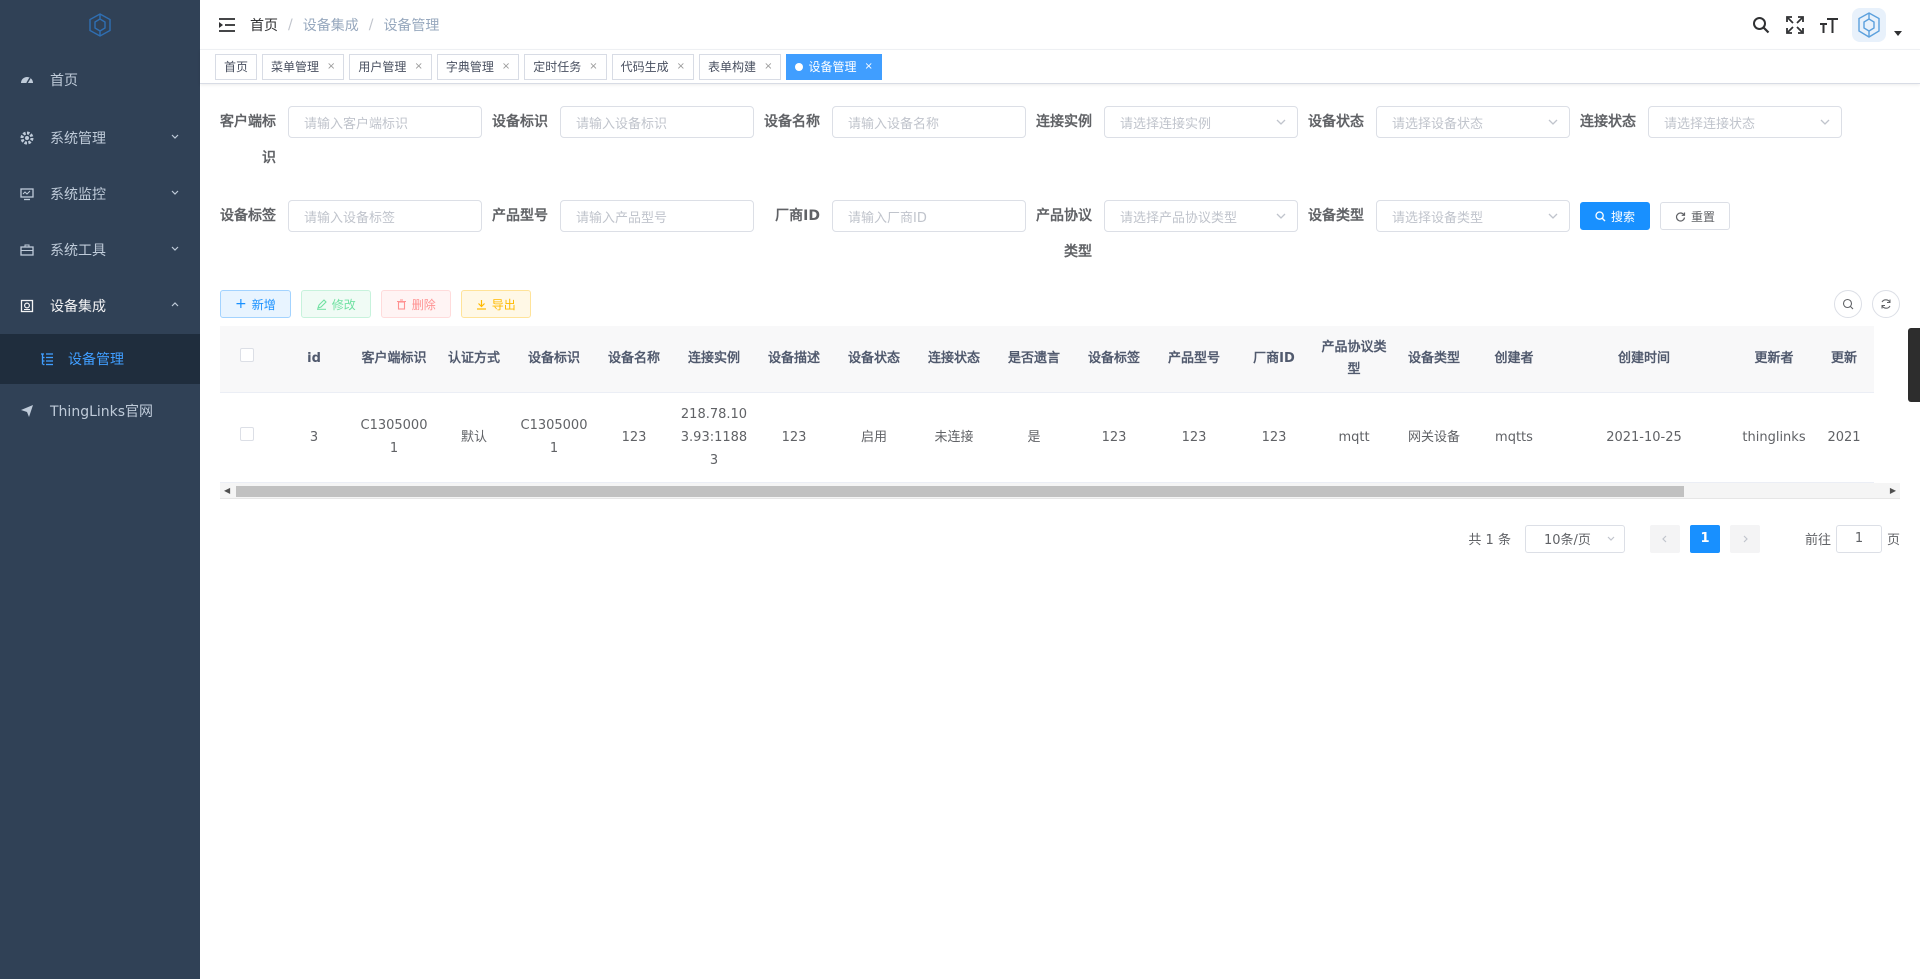  I want to click on select-placeholder: 请选择连接实例, so click(1166, 124).